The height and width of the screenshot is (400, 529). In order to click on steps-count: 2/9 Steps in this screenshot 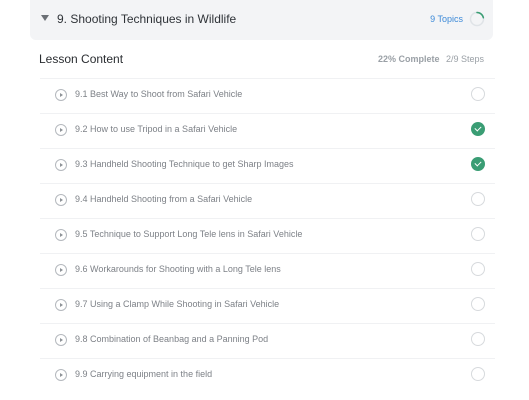, I will do `click(464, 59)`.